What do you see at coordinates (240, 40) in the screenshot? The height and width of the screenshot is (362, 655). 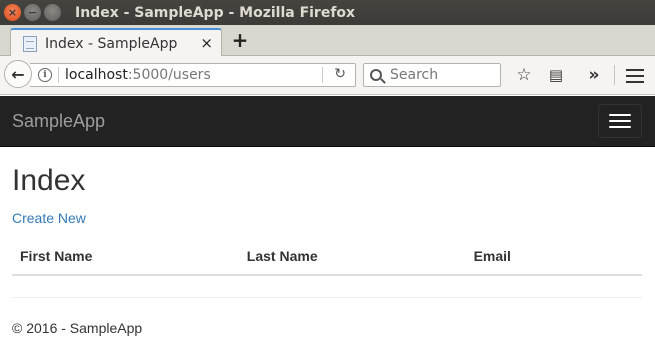 I see `new-tab-button: +` at bounding box center [240, 40].